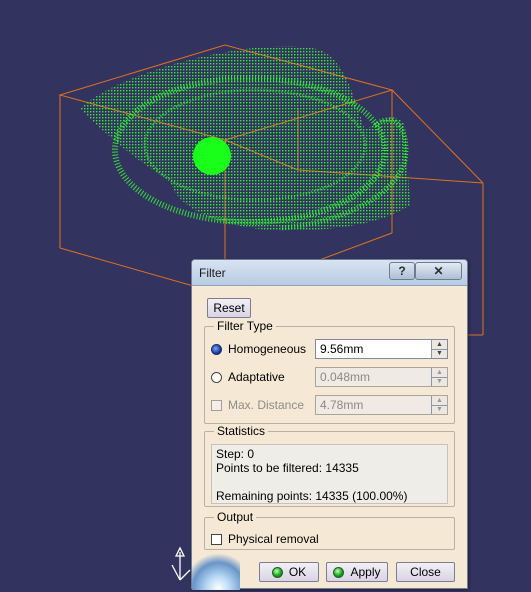  I want to click on statistics-legend: Statistics, so click(241, 431).